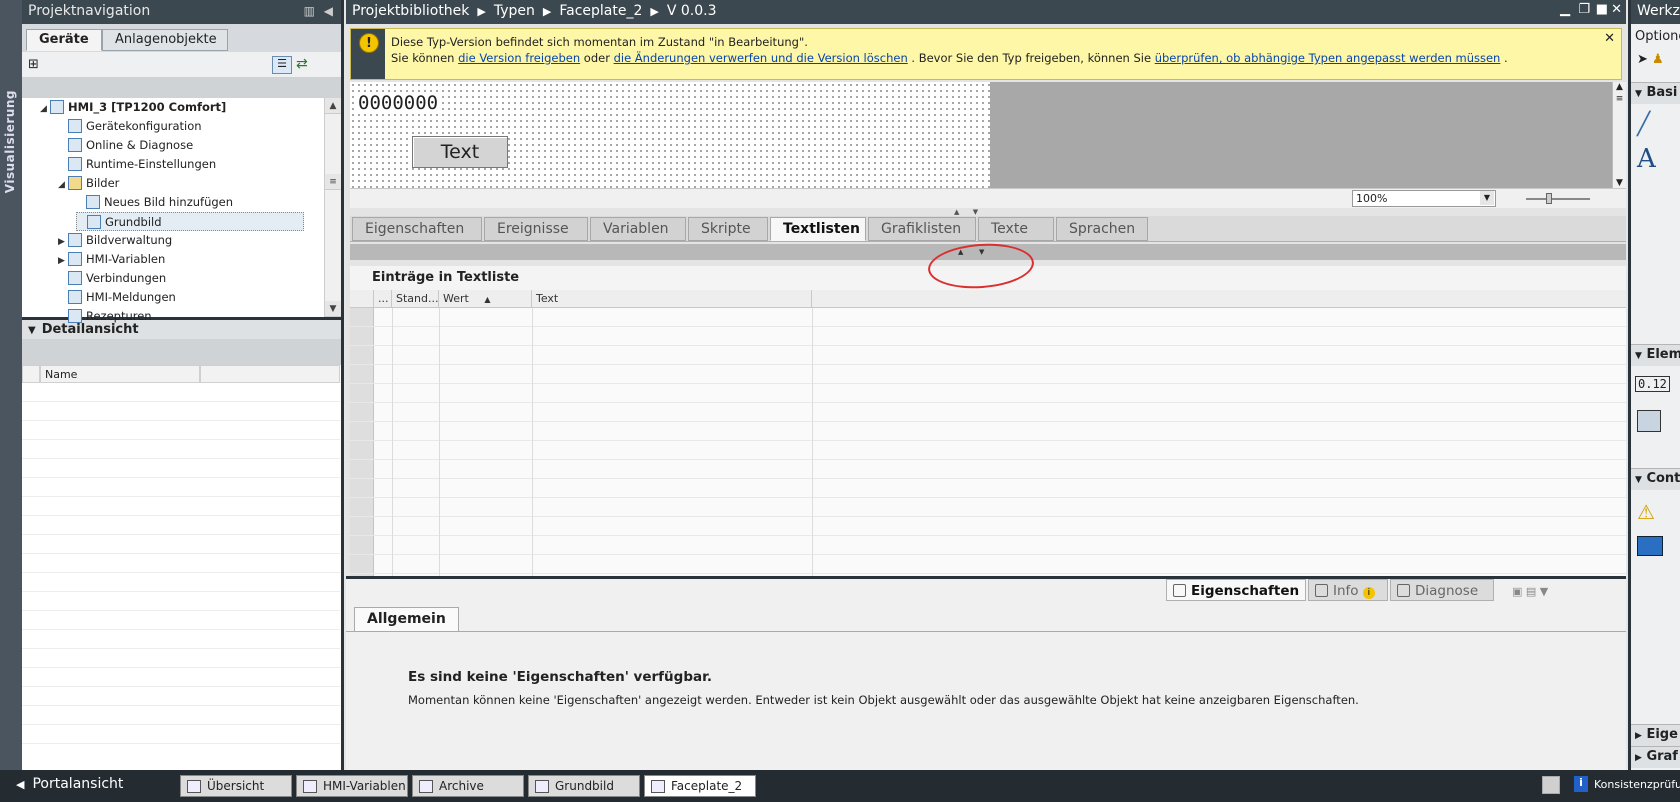 The width and height of the screenshot is (1680, 802). I want to click on visualisierung-strip: Visualisierung, so click(11, 385).